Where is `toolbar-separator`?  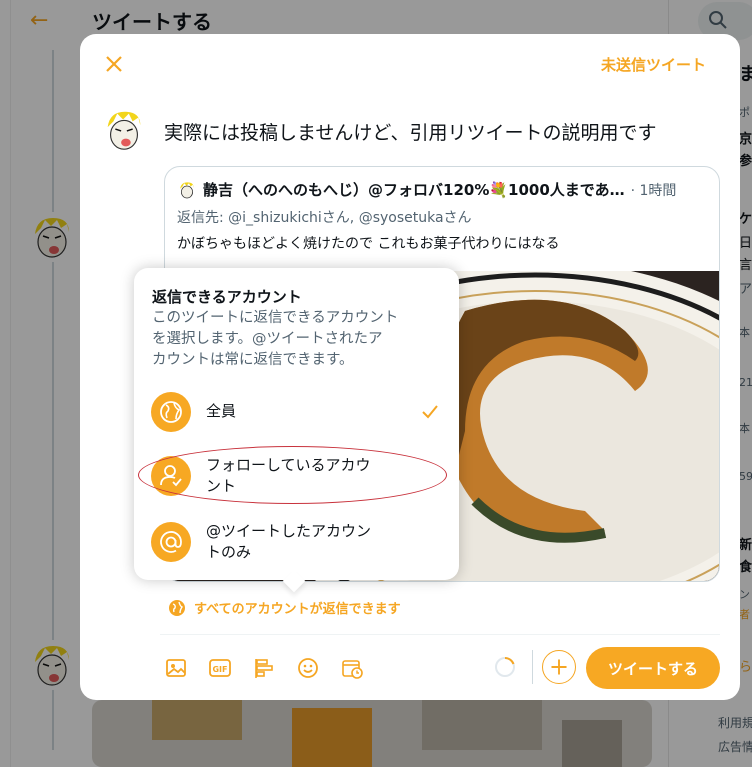
toolbar-separator is located at coordinates (532, 667).